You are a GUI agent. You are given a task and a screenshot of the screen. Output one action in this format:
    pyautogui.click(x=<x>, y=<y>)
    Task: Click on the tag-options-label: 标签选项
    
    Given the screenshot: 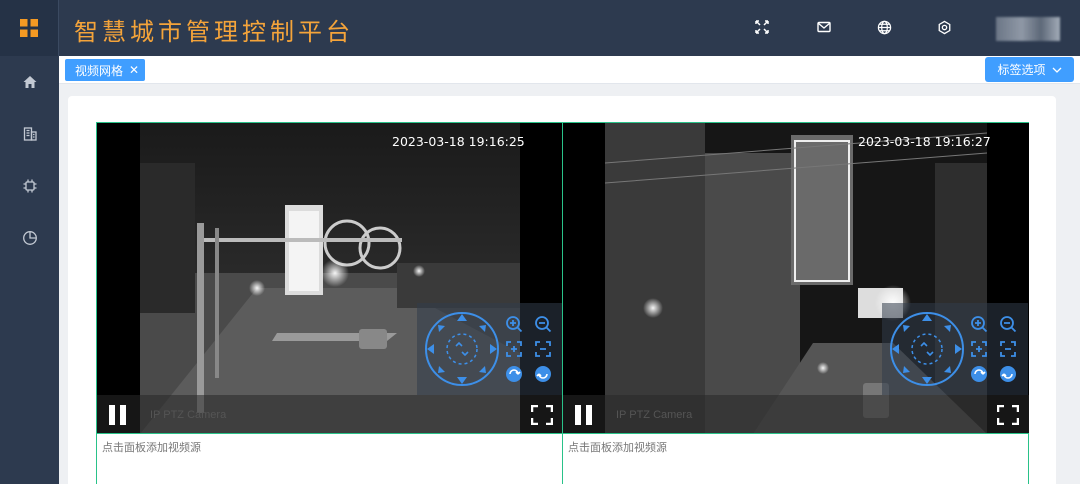 What is the action you would take?
    pyautogui.click(x=1021, y=70)
    